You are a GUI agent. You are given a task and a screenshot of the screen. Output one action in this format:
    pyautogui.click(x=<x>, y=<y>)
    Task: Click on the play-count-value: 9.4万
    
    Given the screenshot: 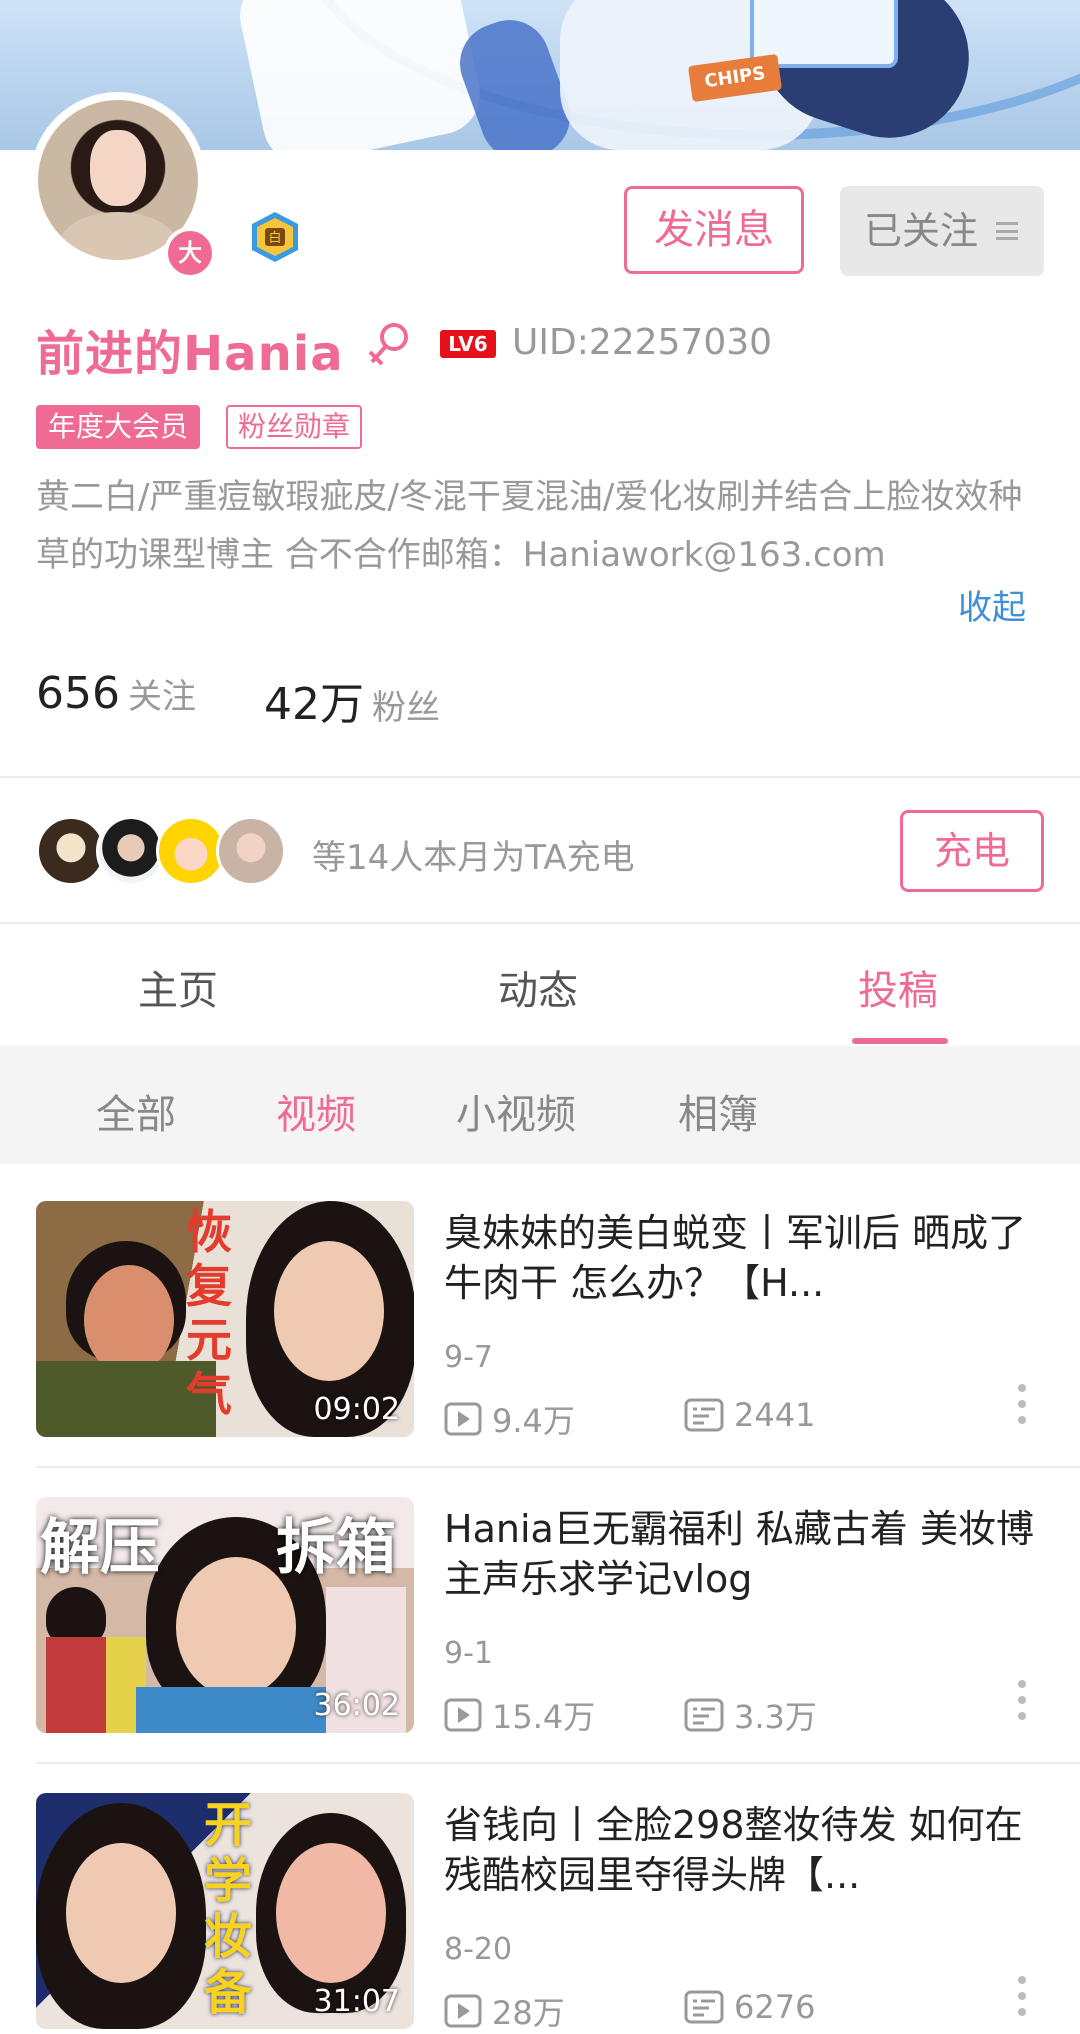 What is the action you would take?
    pyautogui.click(x=533, y=1421)
    